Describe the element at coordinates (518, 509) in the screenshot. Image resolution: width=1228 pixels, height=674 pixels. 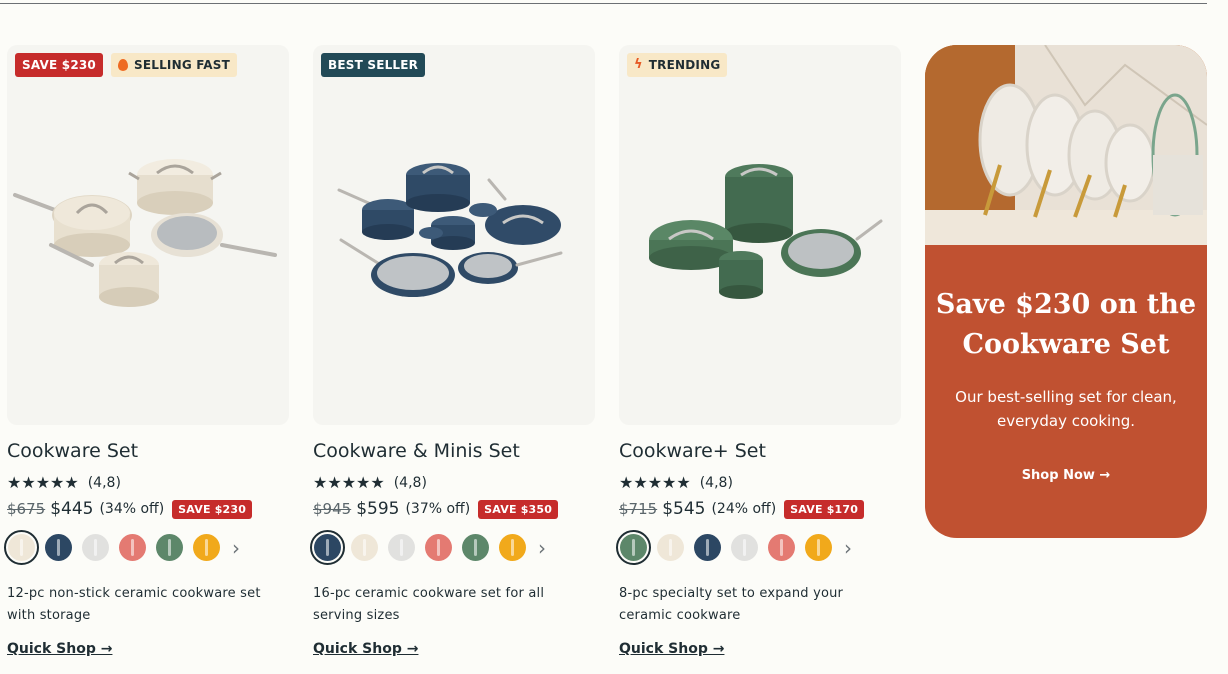
I see `save-amount-badge: SAVE $350` at that location.